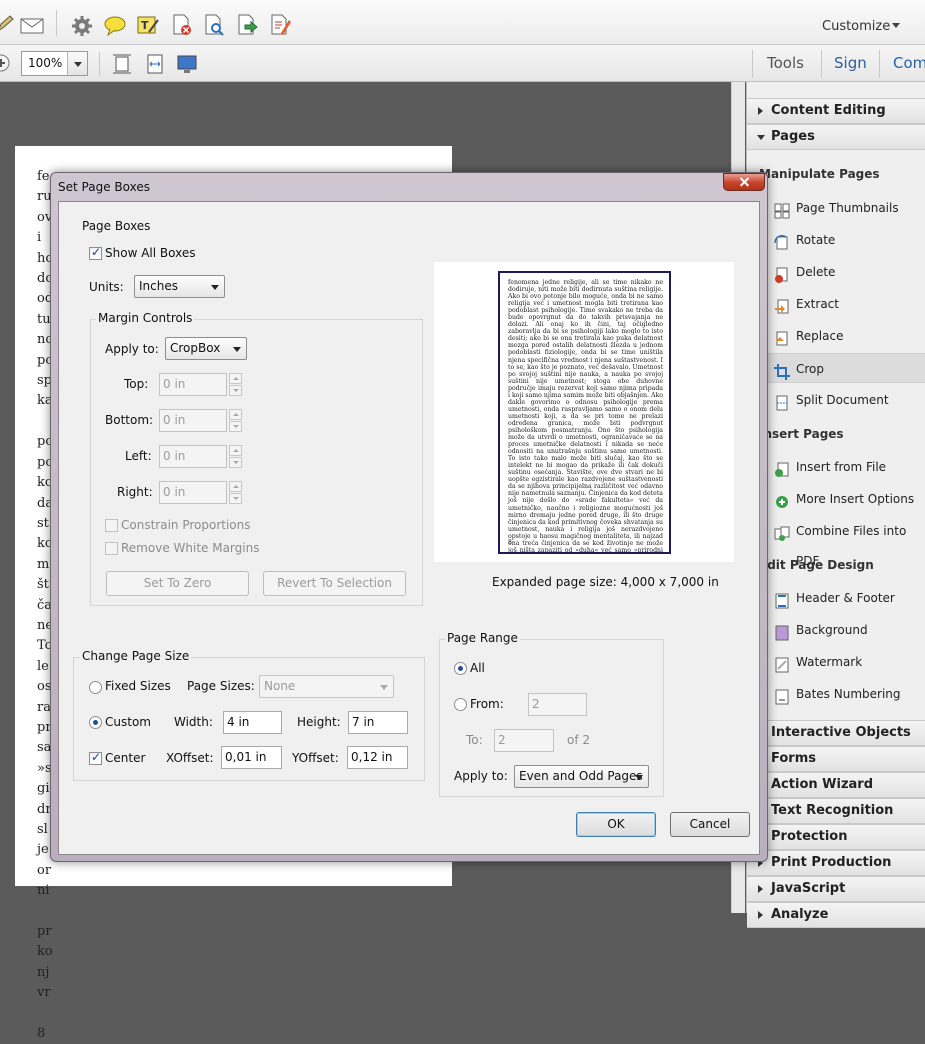 The width and height of the screenshot is (925, 1044). Describe the element at coordinates (832, 810) in the screenshot. I see `section-label: Text Recognition` at that location.